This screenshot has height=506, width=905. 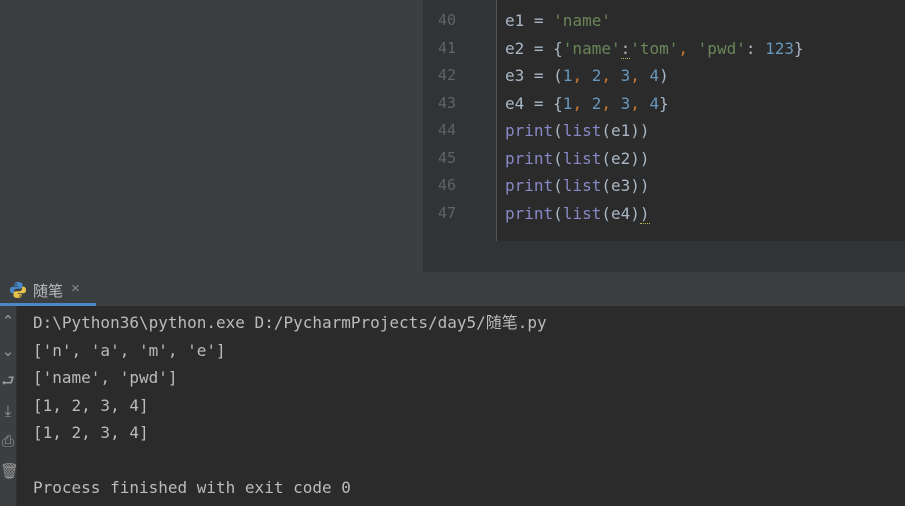 What do you see at coordinates (625, 185) in the screenshot?
I see `code-token: (e3))` at bounding box center [625, 185].